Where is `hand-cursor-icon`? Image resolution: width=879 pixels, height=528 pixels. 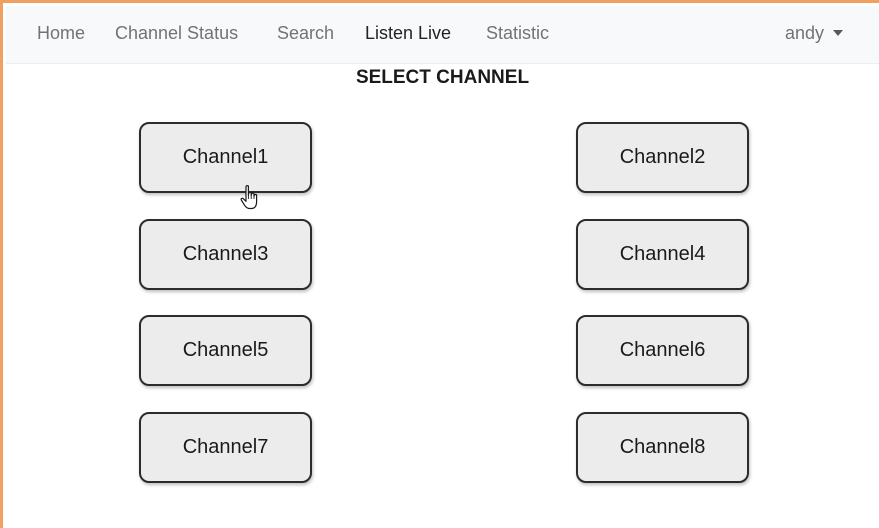 hand-cursor-icon is located at coordinates (249, 197).